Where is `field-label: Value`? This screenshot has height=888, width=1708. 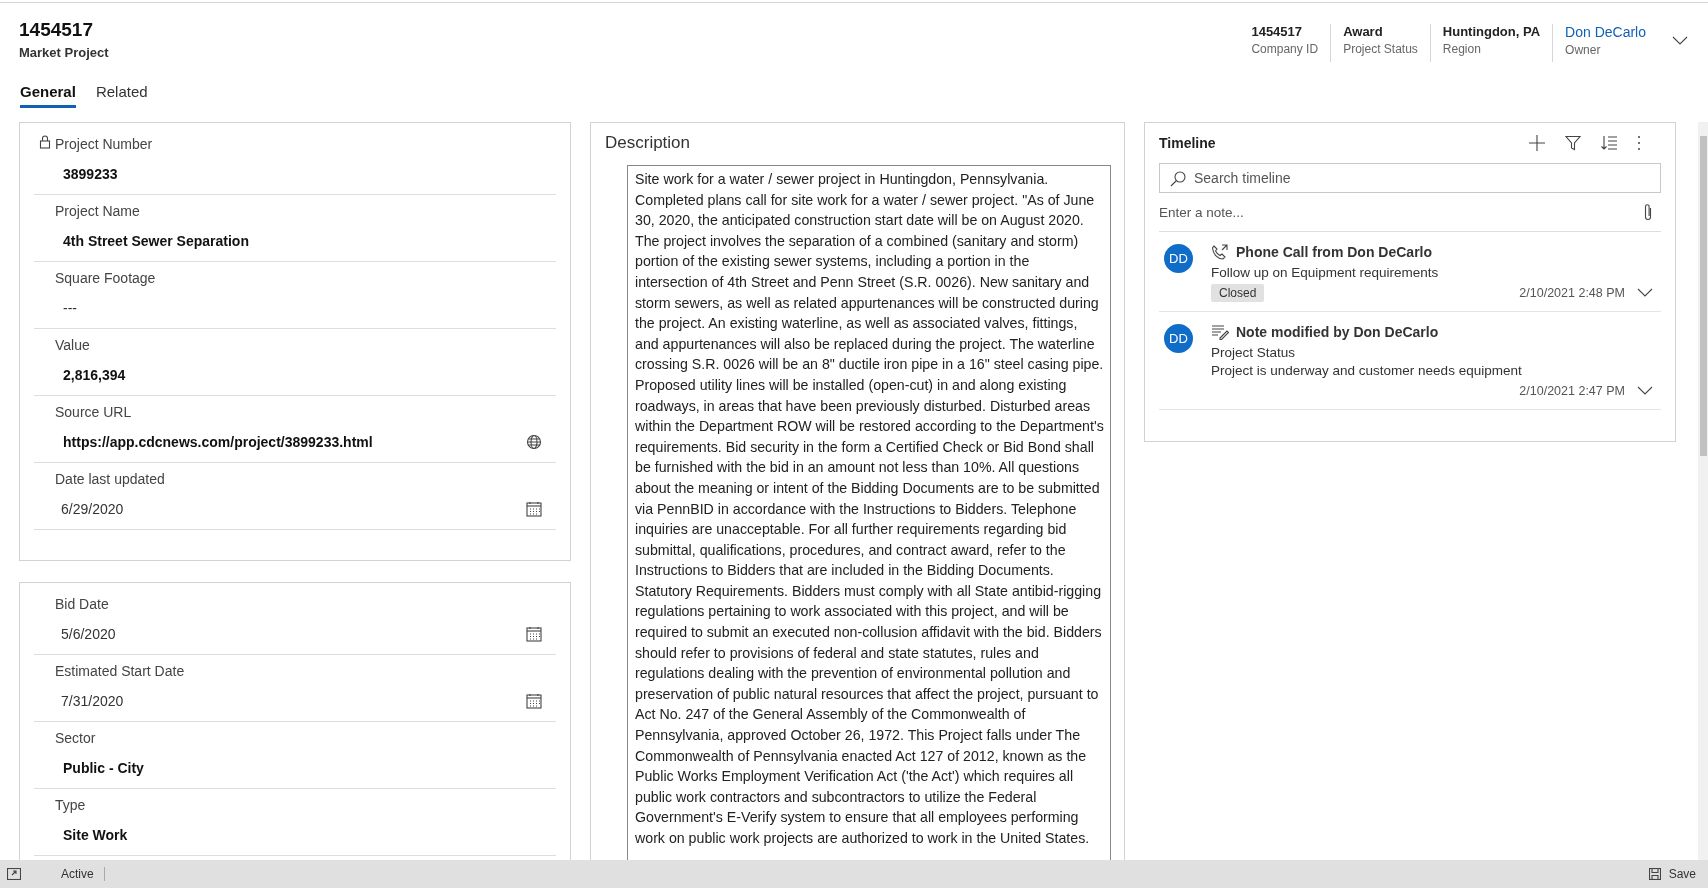 field-label: Value is located at coordinates (72, 345).